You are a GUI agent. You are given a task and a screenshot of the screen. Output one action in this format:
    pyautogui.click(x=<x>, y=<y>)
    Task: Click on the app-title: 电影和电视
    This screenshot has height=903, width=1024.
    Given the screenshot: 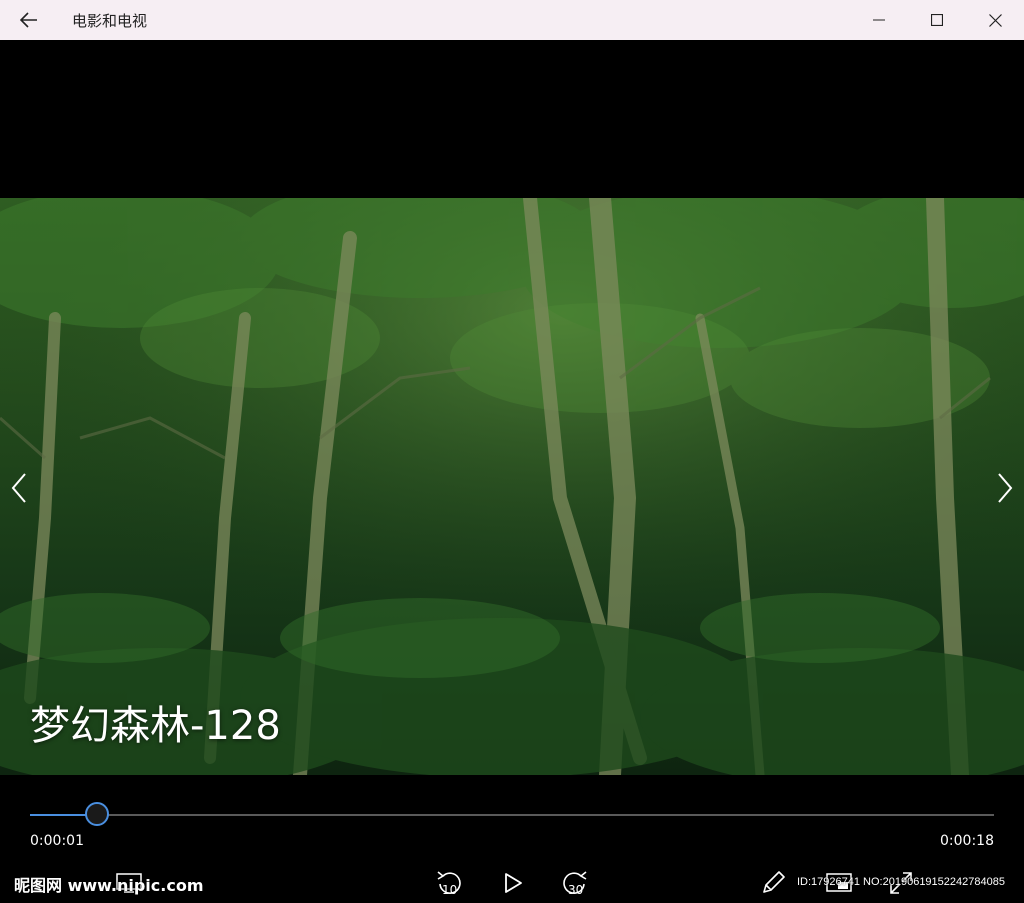 What is the action you would take?
    pyautogui.click(x=110, y=20)
    